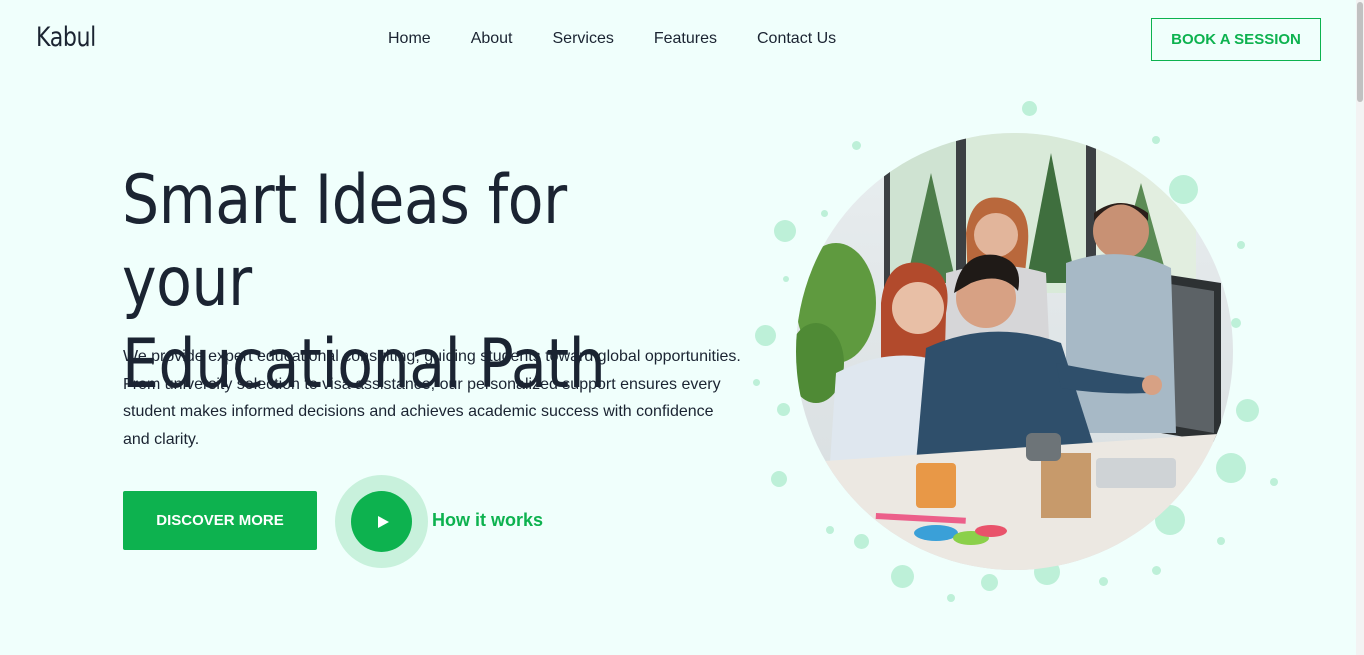 The height and width of the screenshot is (655, 1364). What do you see at coordinates (1360, 52) in the screenshot?
I see `scrollbar-thumb` at bounding box center [1360, 52].